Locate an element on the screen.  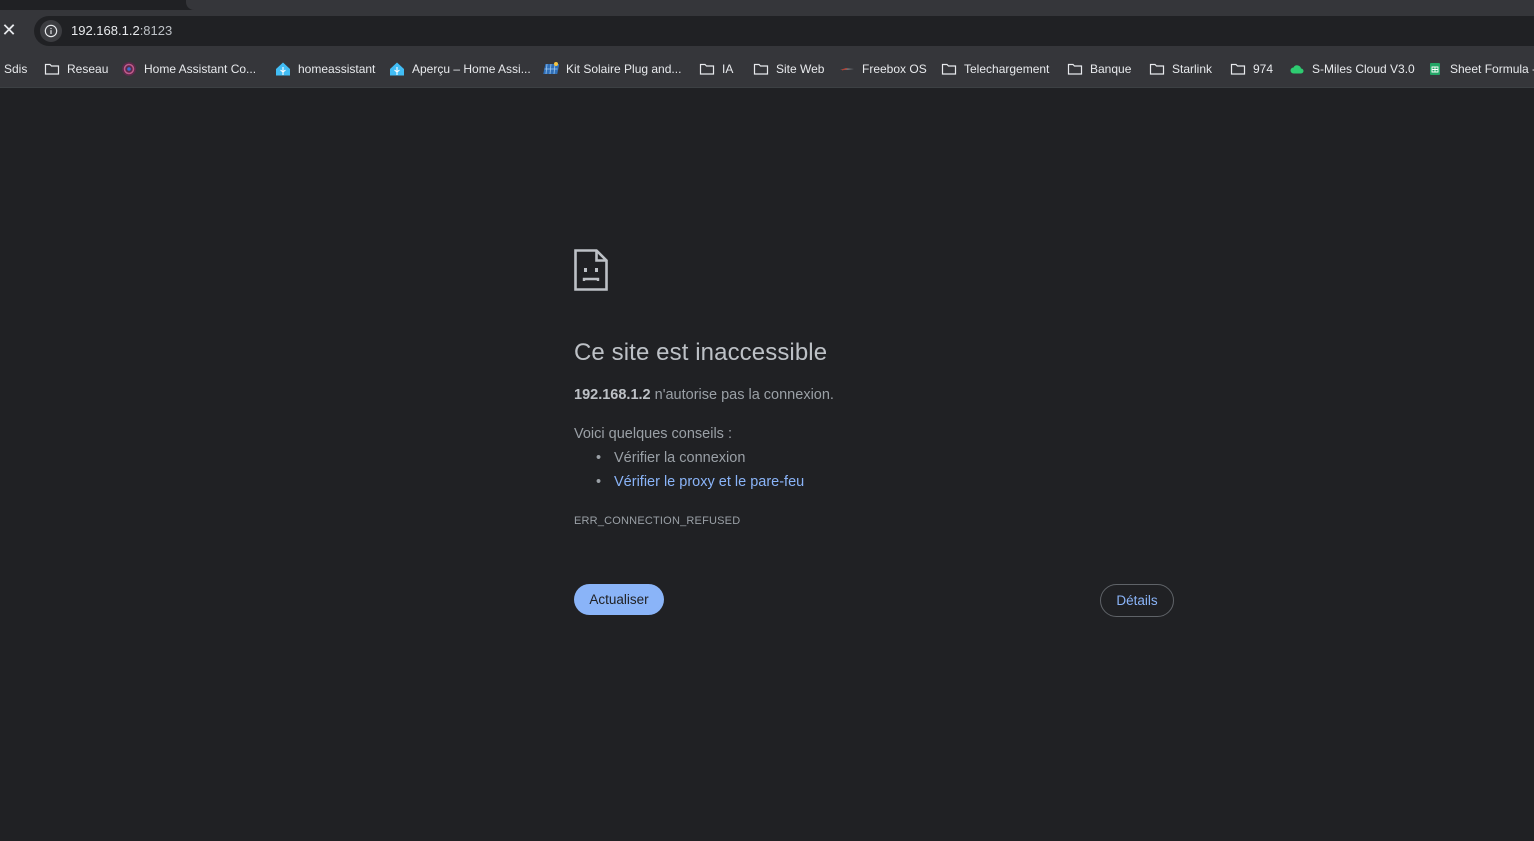
bookmark-s-miles-cloud: S-Miles Cloud V3.0 is located at coordinates (1352, 69).